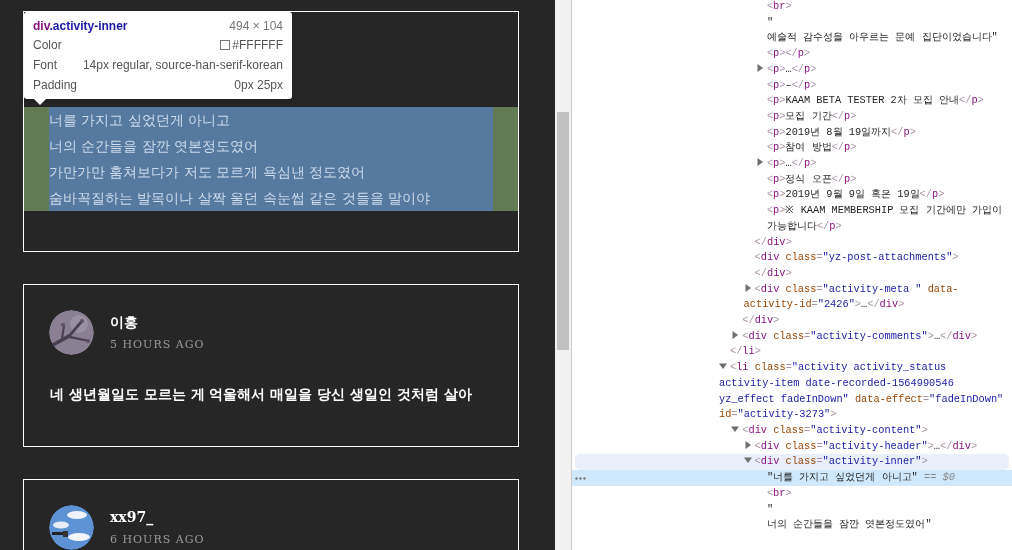  I want to click on dom-node-row: <div class="activity-meta " data-activity-id="2426">…</div>, so click(792, 297).